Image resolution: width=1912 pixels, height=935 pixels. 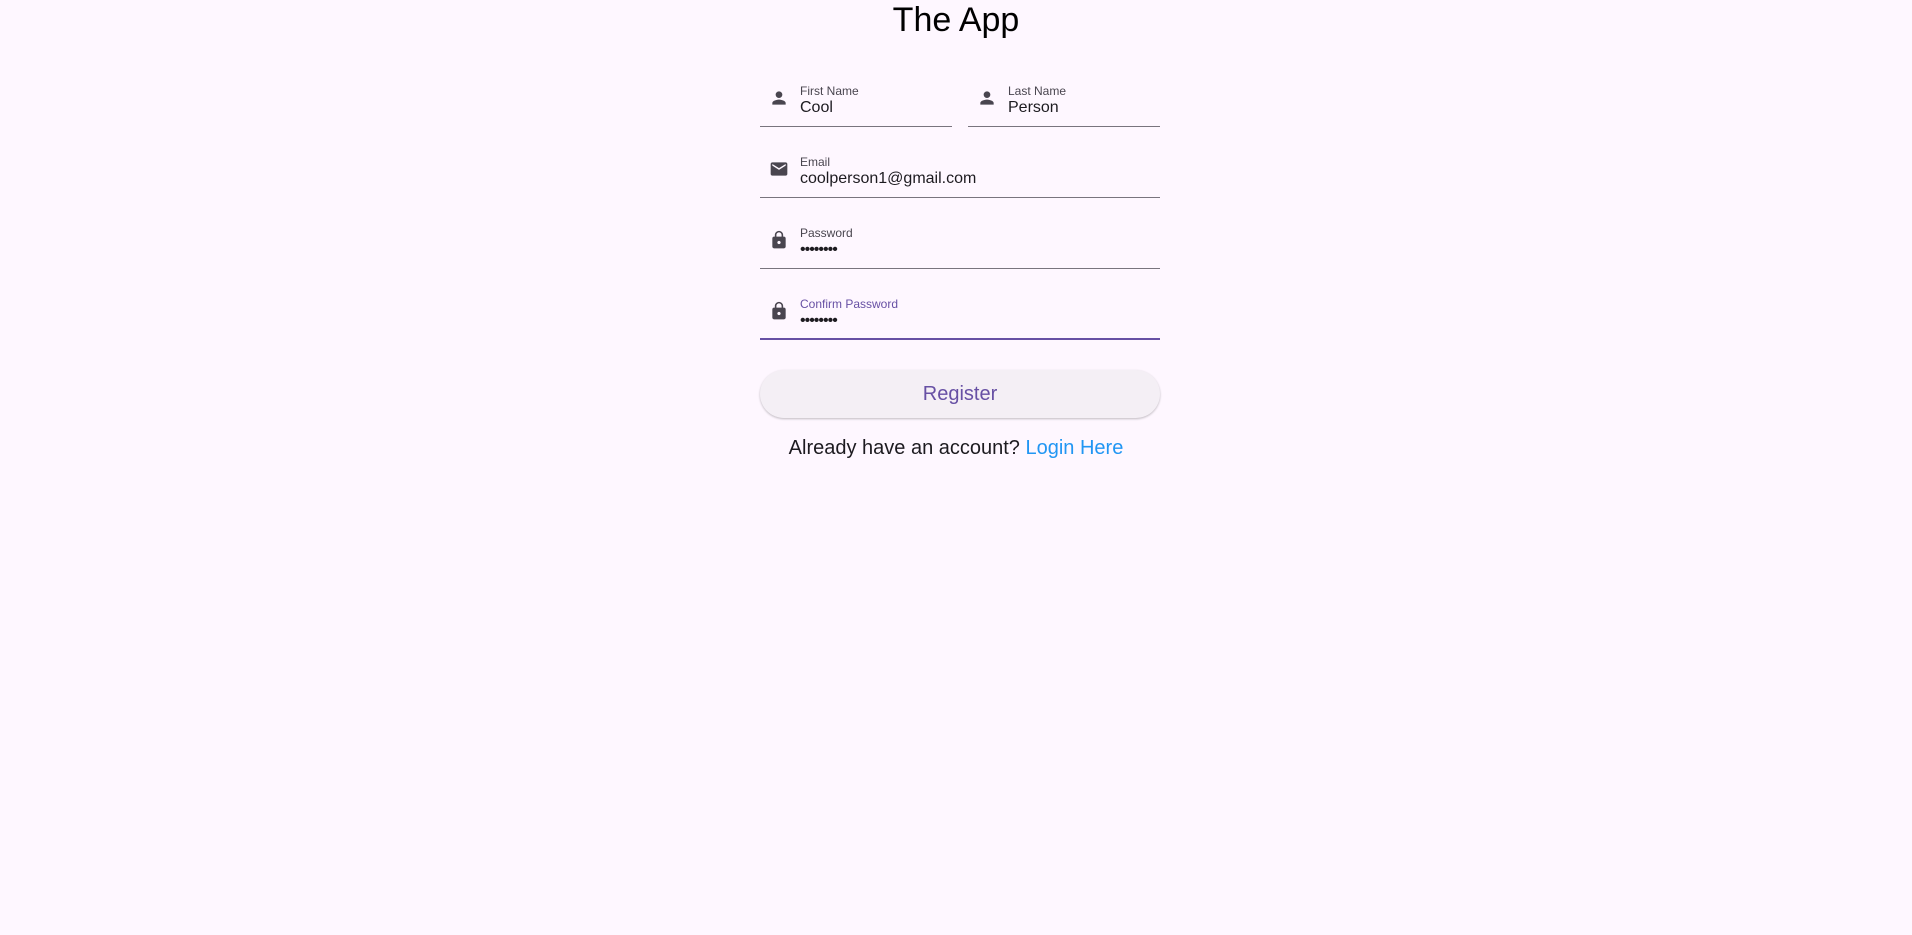 What do you see at coordinates (819, 250) in the screenshot?
I see `password-value: ••••••••` at bounding box center [819, 250].